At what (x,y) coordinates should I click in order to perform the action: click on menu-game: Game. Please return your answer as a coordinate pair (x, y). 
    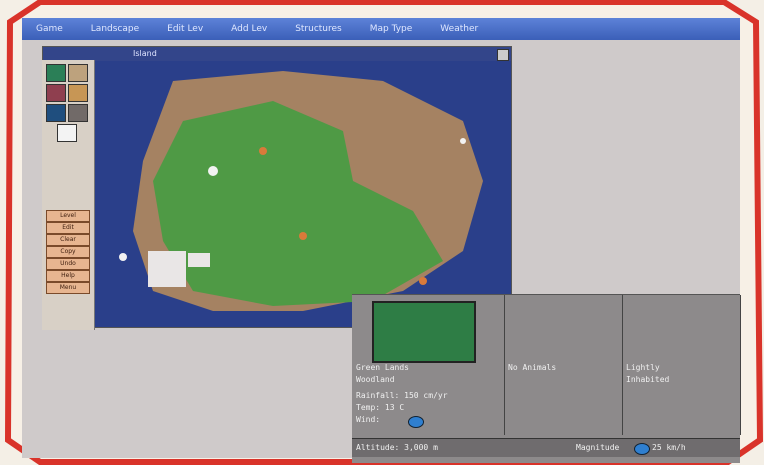
    Looking at the image, I should click on (49, 29).